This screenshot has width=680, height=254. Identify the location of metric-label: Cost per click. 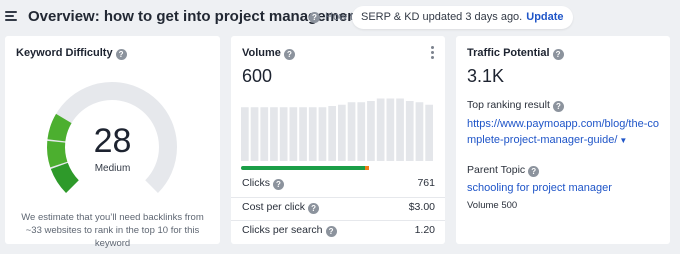
(274, 207).